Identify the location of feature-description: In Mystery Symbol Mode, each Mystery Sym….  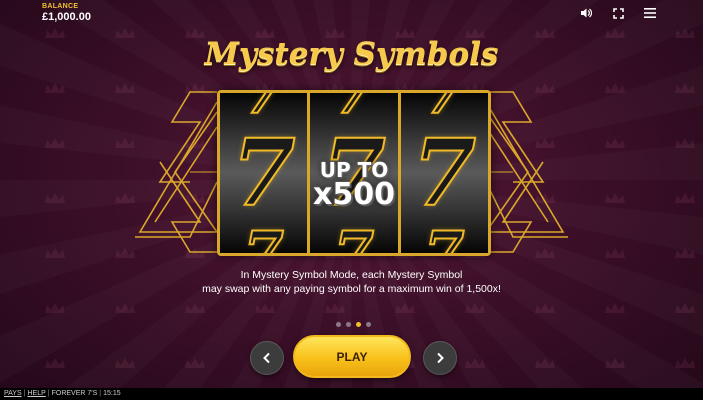
(351, 282).